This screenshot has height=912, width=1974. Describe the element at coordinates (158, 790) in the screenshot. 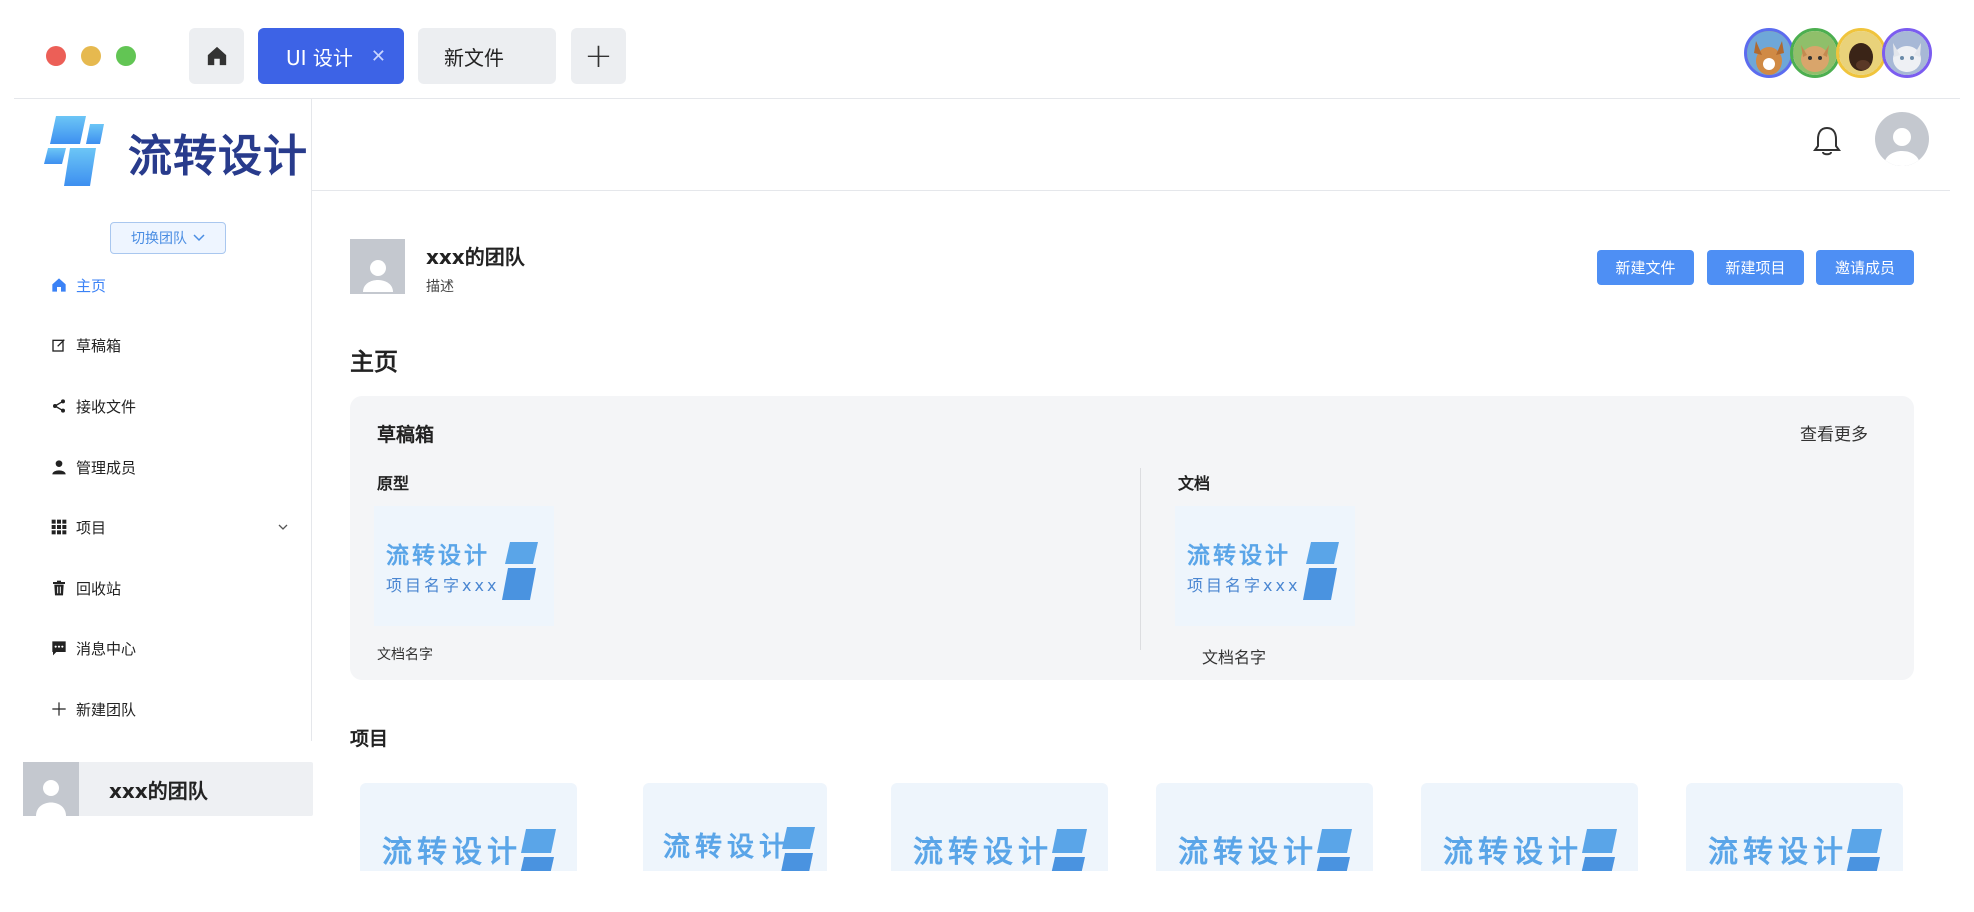

I see `current-team-name: xxx的团队` at that location.